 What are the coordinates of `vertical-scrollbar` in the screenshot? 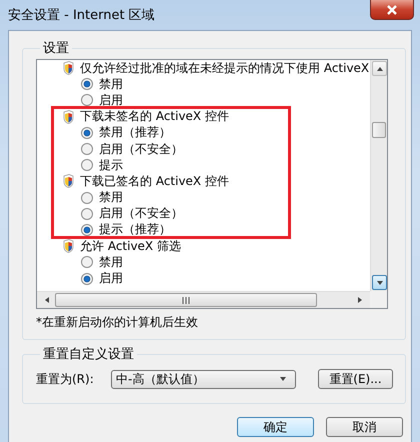 It's located at (378, 175).